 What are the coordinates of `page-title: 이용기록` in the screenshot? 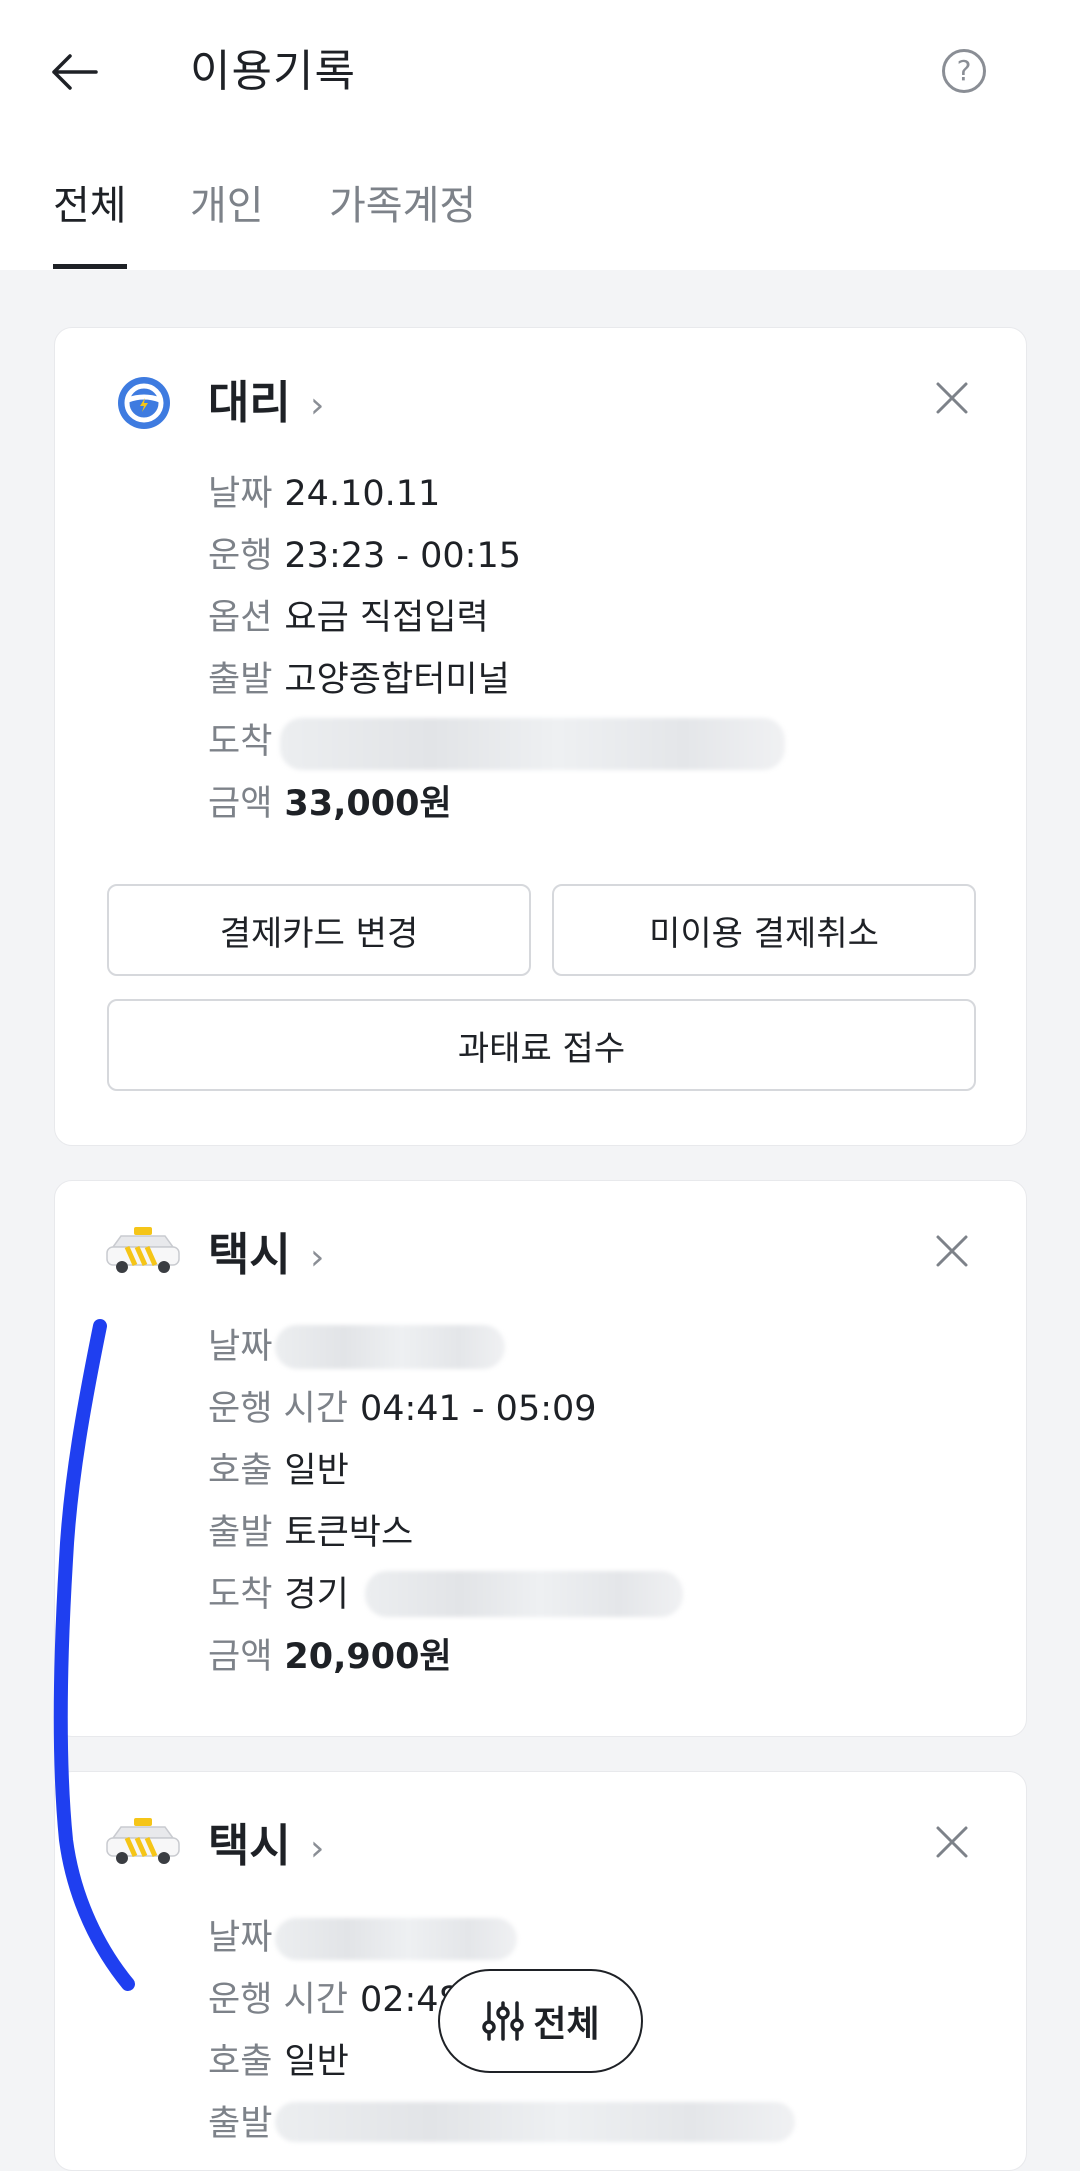 It's located at (273, 71).